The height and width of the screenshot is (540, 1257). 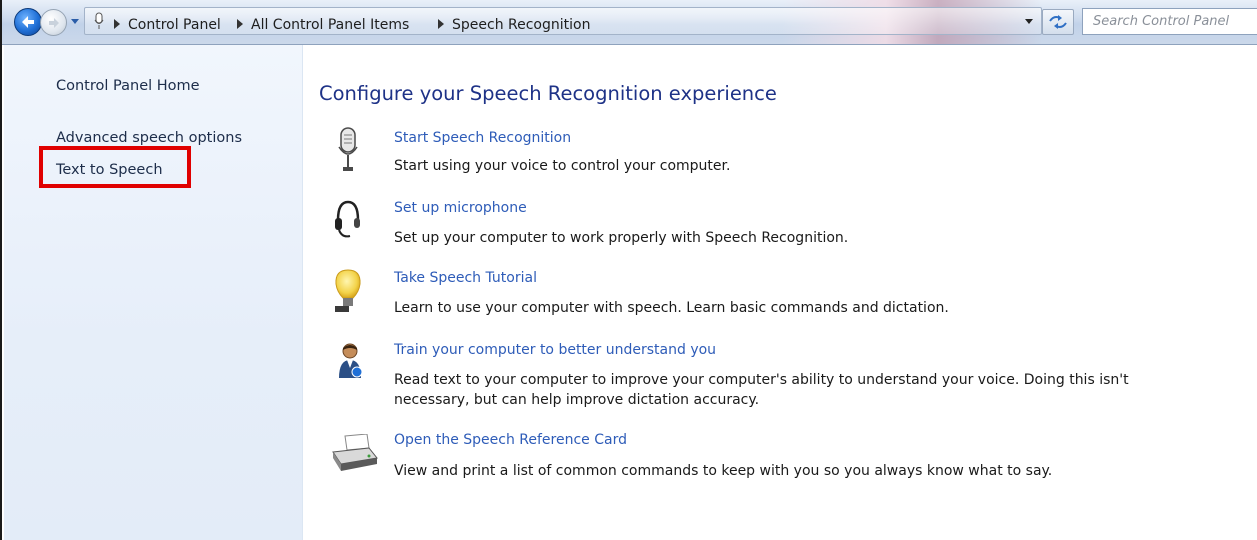 What do you see at coordinates (348, 290) in the screenshot?
I see `lightbulb-icon` at bounding box center [348, 290].